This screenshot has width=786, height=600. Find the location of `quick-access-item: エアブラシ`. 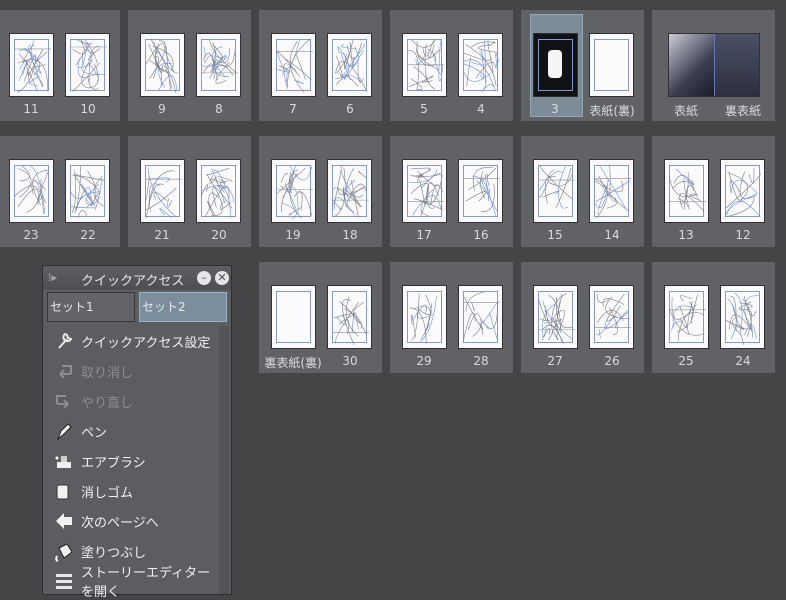

quick-access-item: エアブラシ is located at coordinates (132, 461).